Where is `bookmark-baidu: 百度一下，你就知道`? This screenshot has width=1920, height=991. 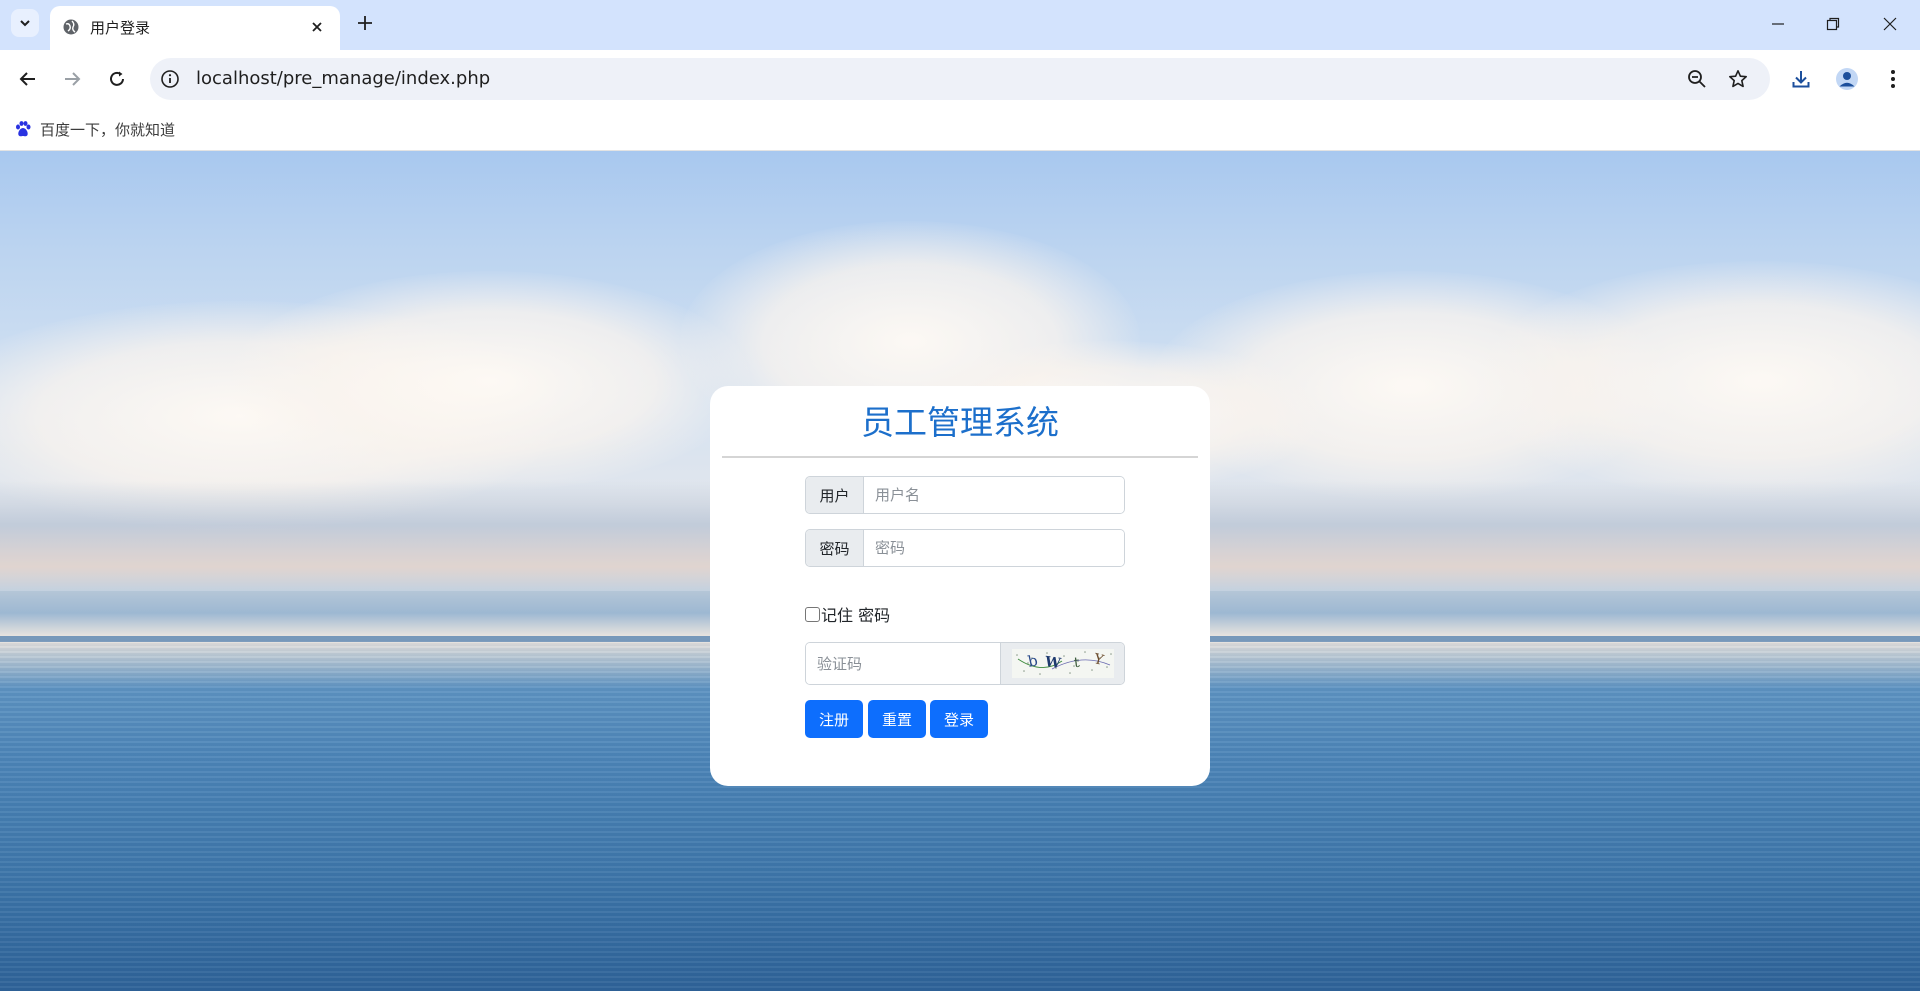 bookmark-baidu: 百度一下，你就知道 is located at coordinates (94, 129).